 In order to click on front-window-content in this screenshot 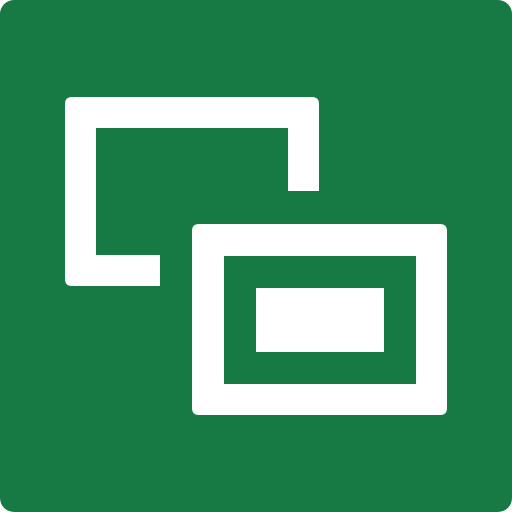, I will do `click(320, 320)`.